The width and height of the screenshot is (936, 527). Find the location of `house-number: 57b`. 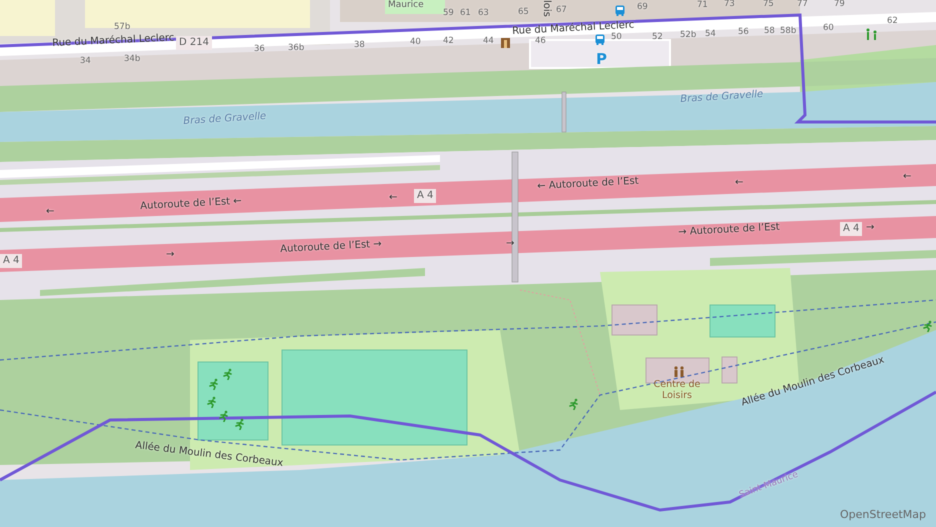

house-number: 57b is located at coordinates (122, 28).